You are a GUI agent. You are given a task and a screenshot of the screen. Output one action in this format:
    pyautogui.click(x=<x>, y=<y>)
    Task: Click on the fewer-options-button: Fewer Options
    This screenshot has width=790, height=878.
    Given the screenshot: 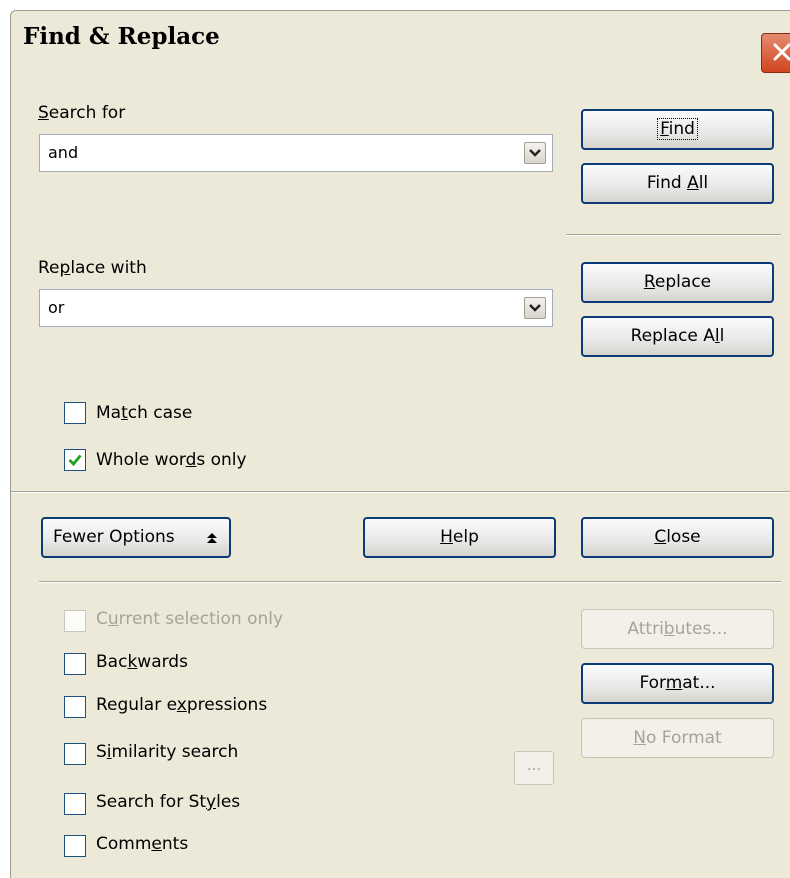 What is the action you would take?
    pyautogui.click(x=136, y=537)
    